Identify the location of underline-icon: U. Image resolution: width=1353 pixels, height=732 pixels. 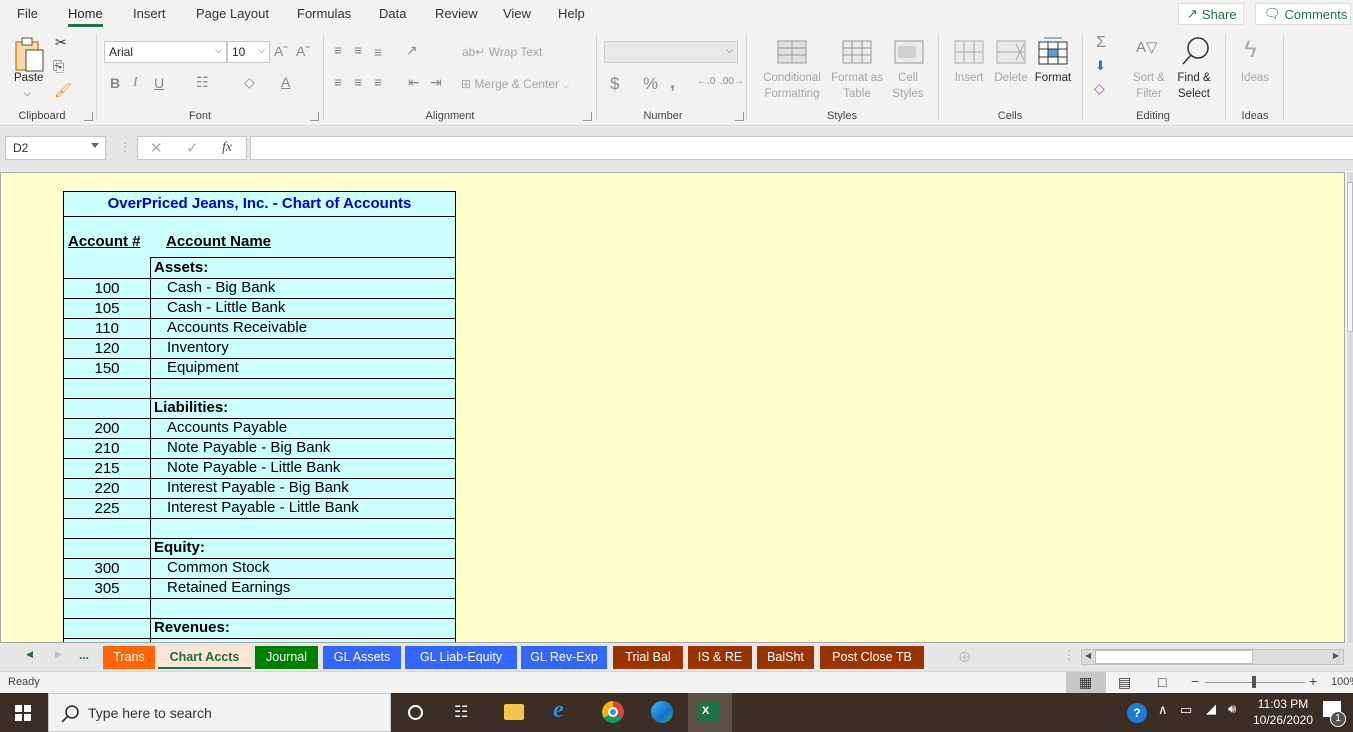
(159, 83).